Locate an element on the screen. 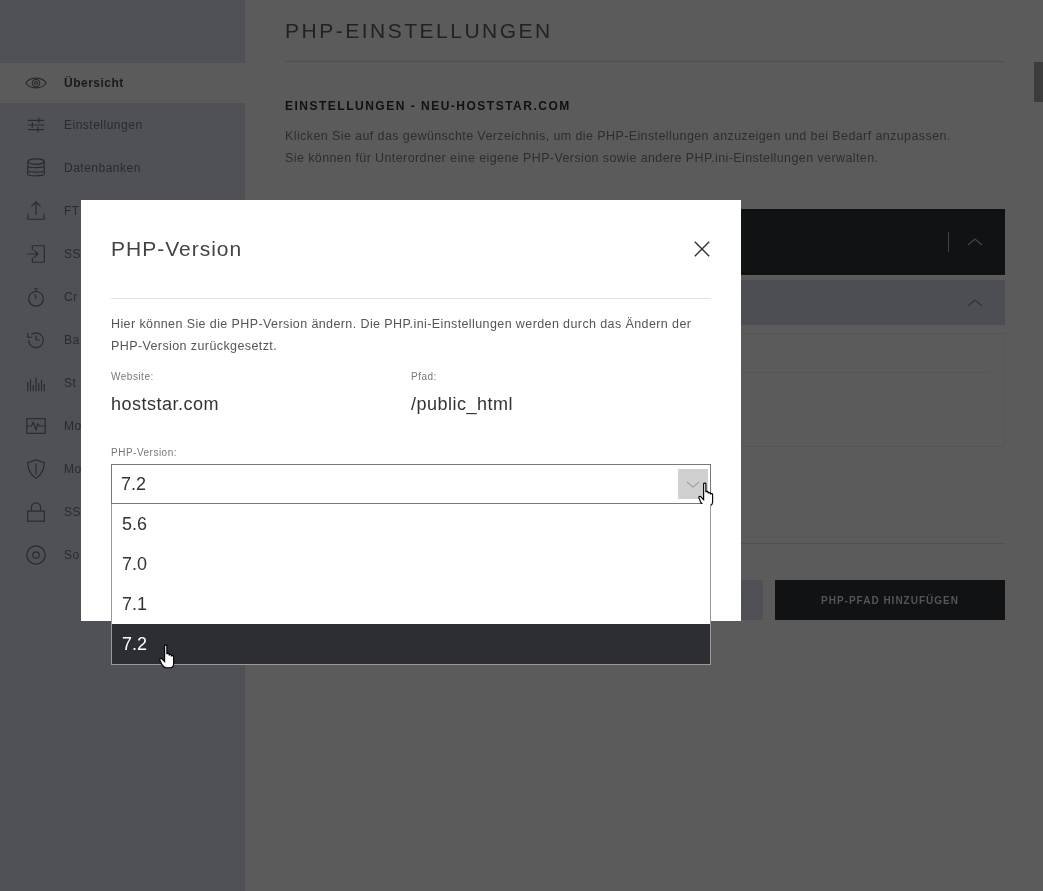 This screenshot has height=891, width=1043. field-label: Website: is located at coordinates (133, 376).